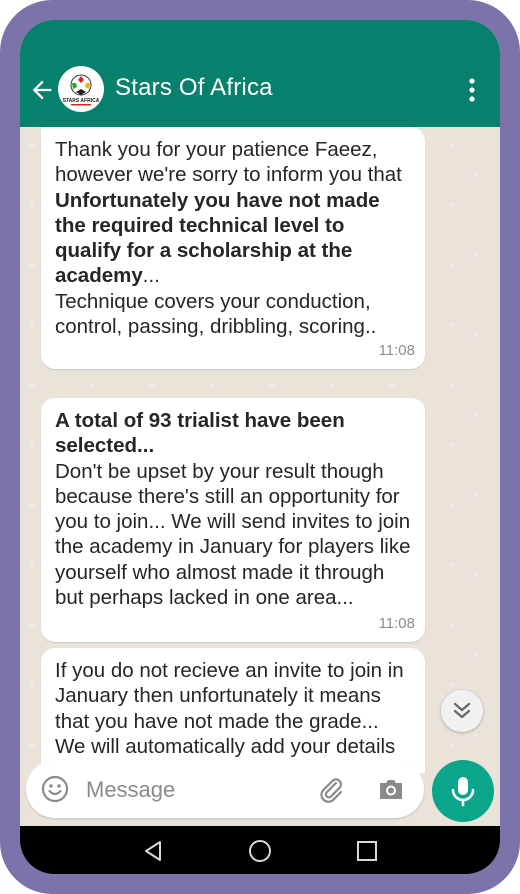 This screenshot has width=520, height=894. I want to click on scroll-down-button, so click(462, 711).